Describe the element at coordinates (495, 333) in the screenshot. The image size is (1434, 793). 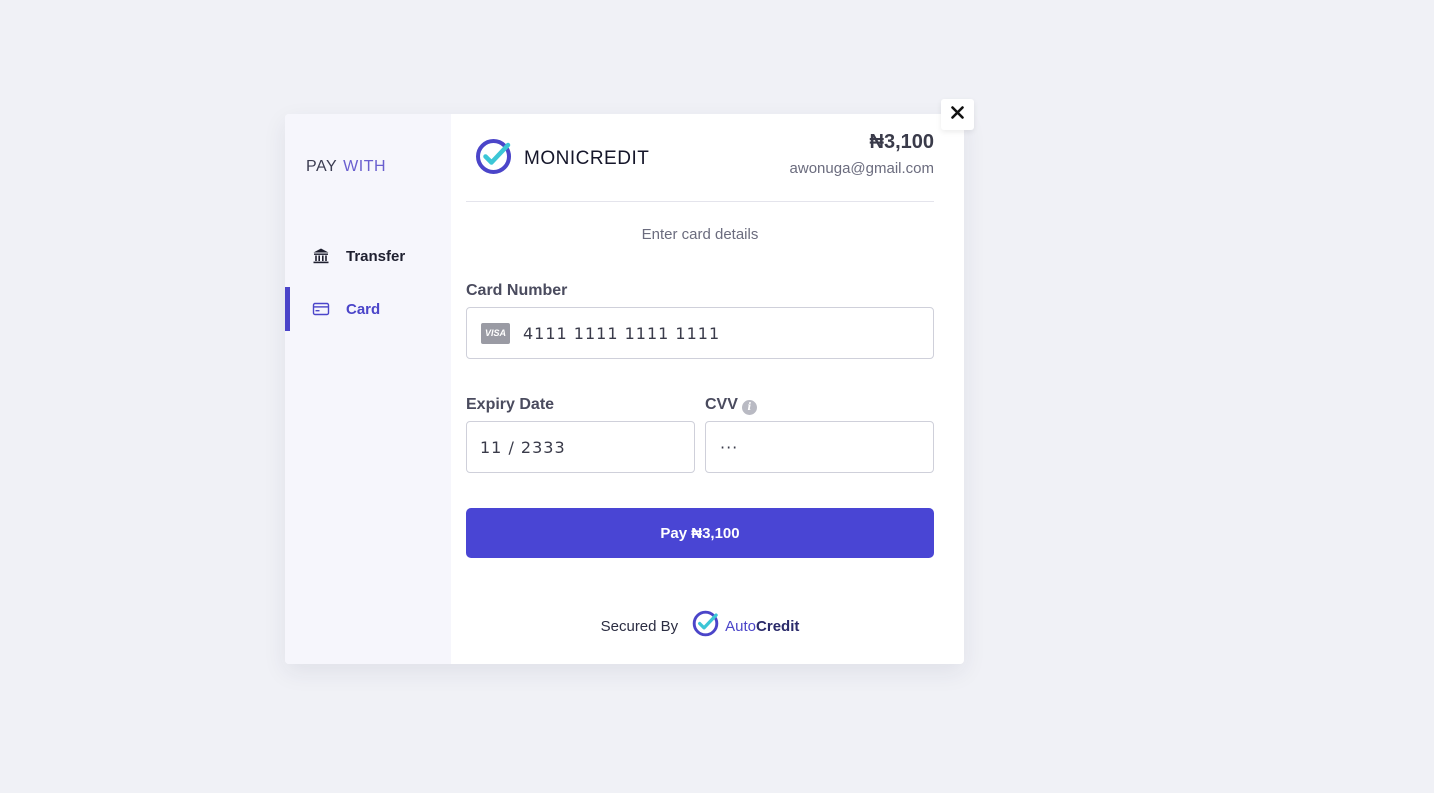
I see `visa-card-icon: VISA` at that location.